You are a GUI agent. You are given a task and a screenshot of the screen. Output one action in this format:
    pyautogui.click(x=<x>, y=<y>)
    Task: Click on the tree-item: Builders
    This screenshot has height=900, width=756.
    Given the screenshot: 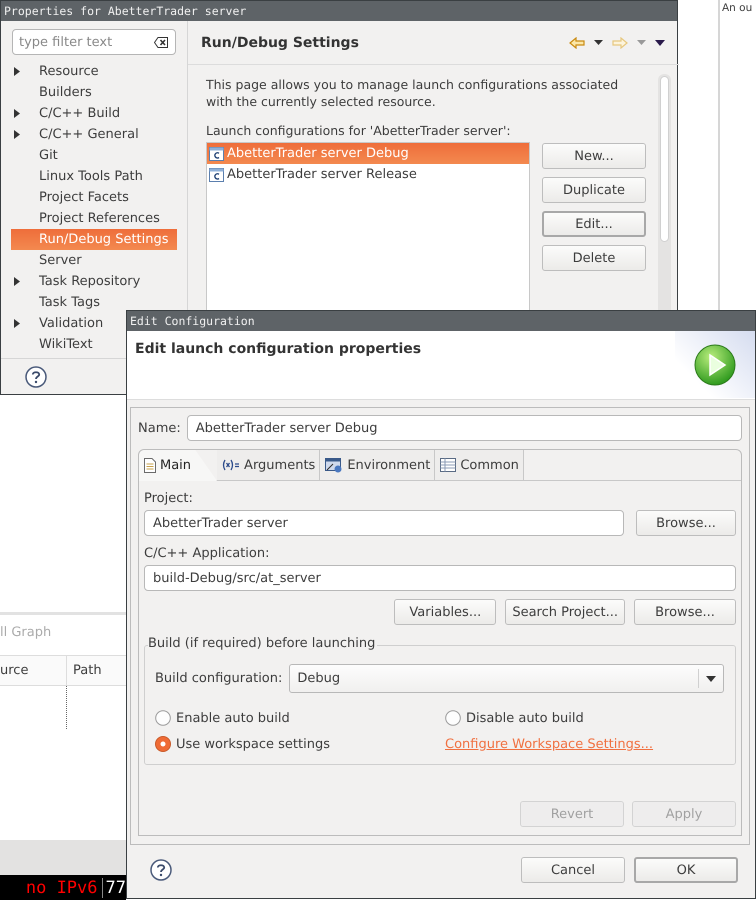 What is the action you would take?
    pyautogui.click(x=94, y=92)
    